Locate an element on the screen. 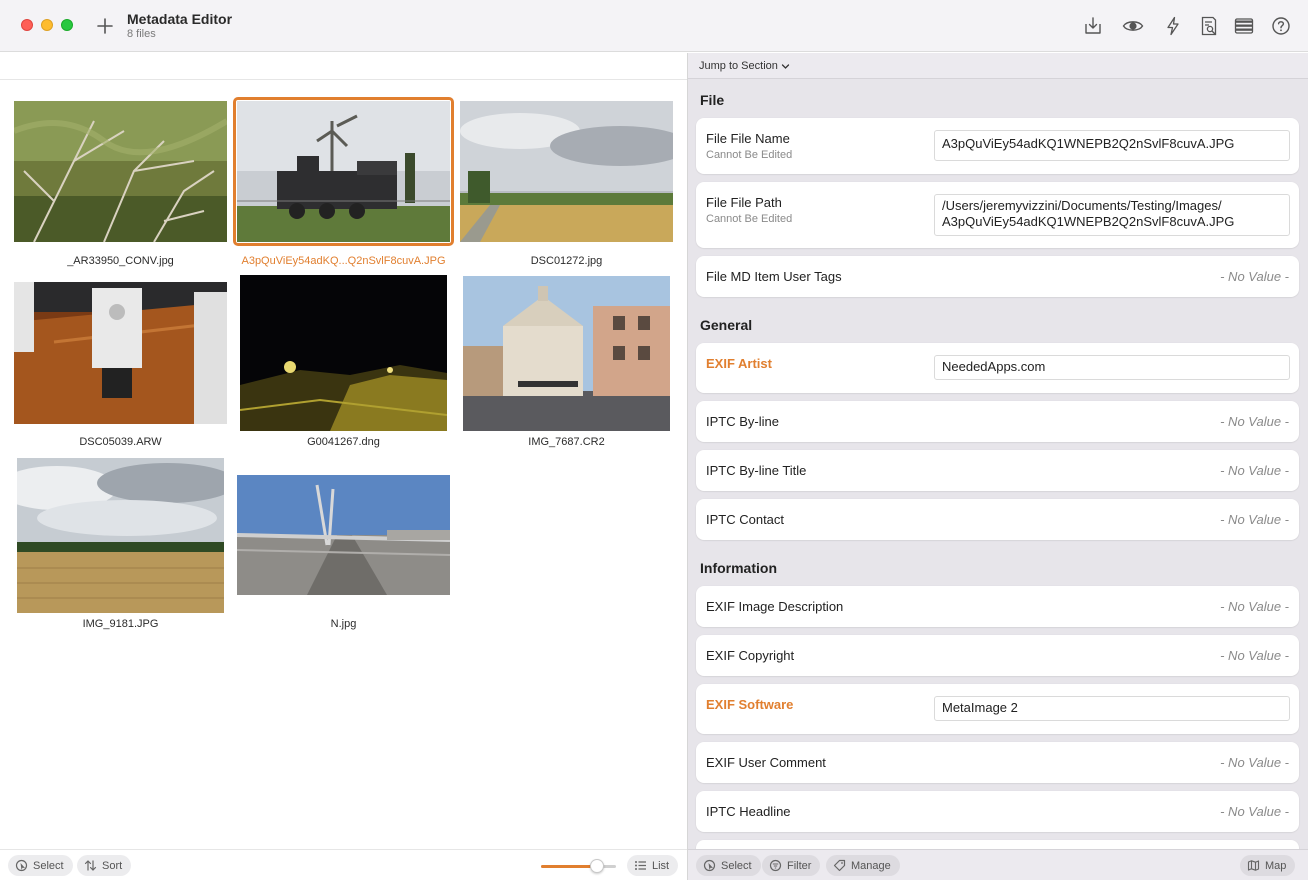  minimize-window-button is located at coordinates (47, 25).